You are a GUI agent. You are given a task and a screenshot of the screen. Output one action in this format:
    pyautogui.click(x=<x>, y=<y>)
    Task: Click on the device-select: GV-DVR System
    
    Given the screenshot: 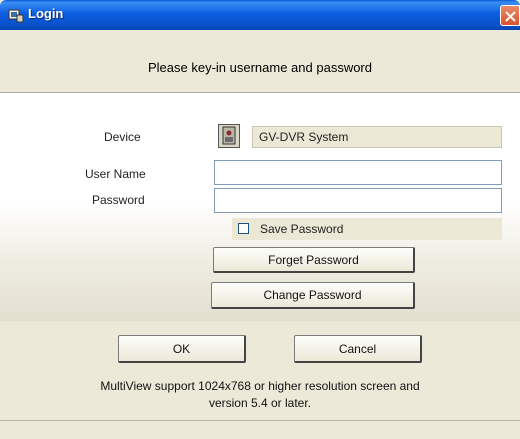 What is the action you would take?
    pyautogui.click(x=377, y=137)
    